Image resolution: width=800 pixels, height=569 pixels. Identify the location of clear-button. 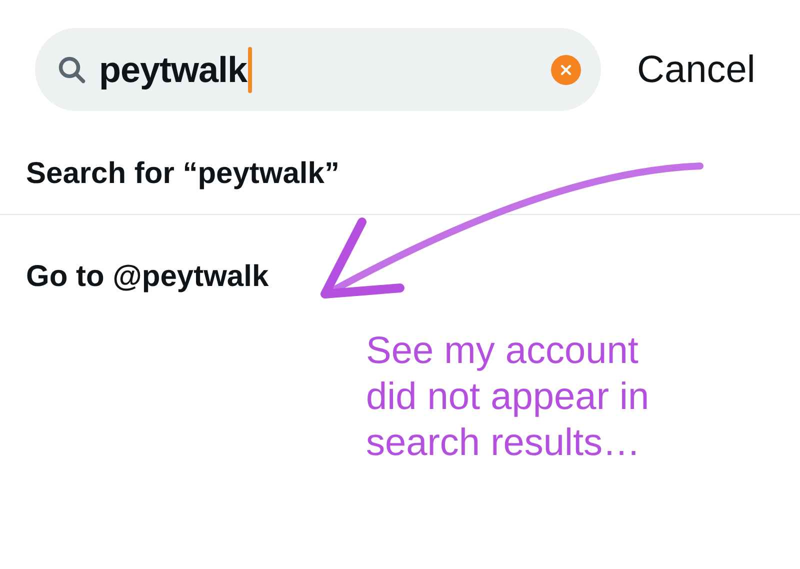
(566, 69).